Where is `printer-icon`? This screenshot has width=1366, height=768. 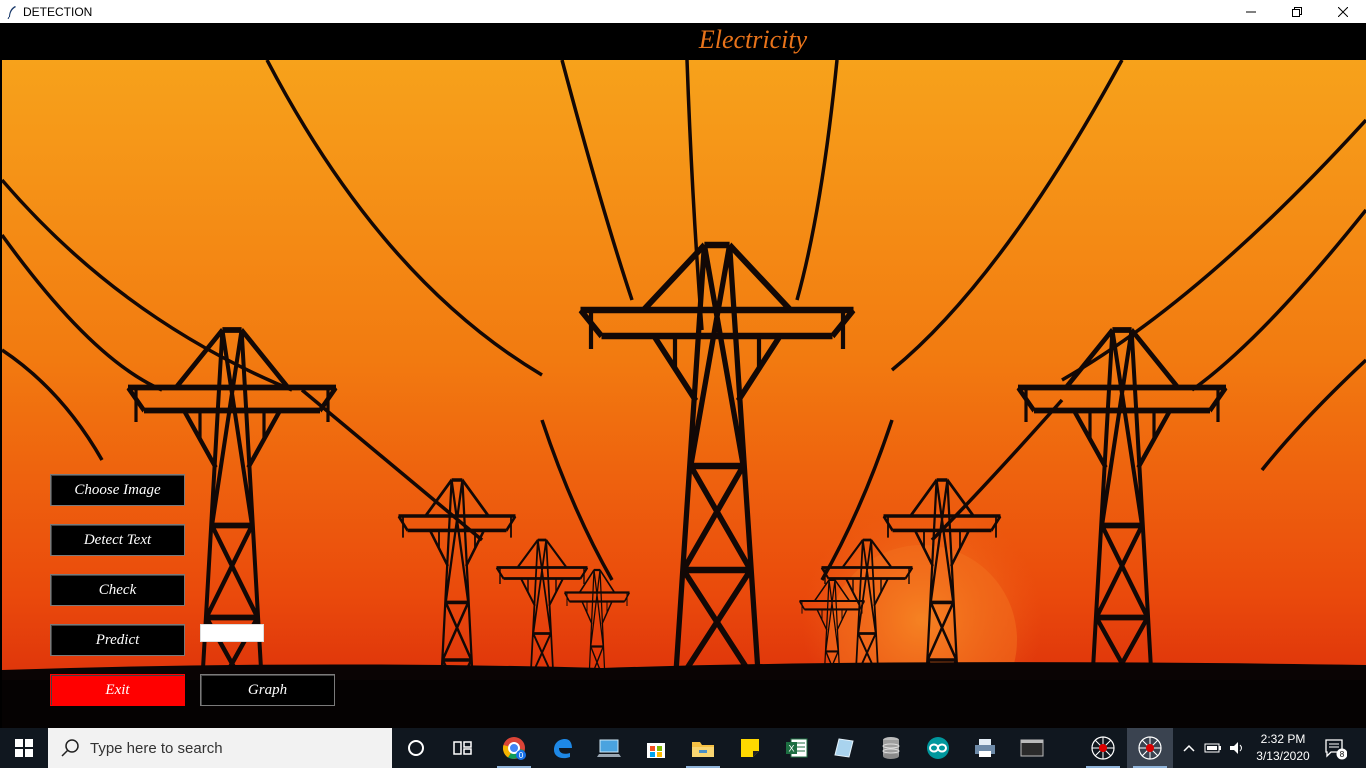 printer-icon is located at coordinates (985, 748).